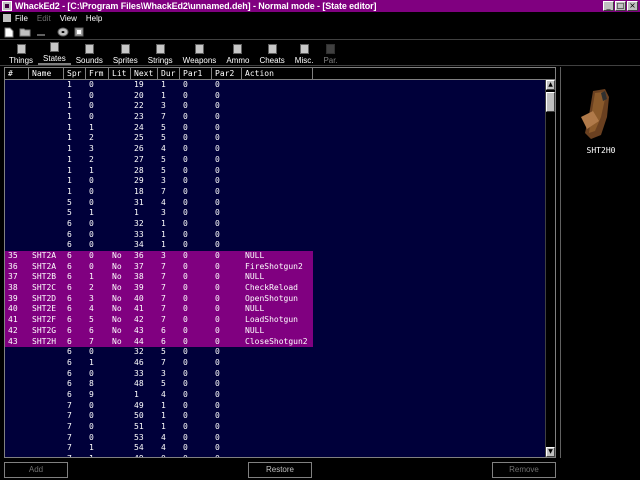 This screenshot has width=640, height=480. What do you see at coordinates (275, 85) in the screenshot?
I see `table-row: 1 0 19 1 0 0` at bounding box center [275, 85].